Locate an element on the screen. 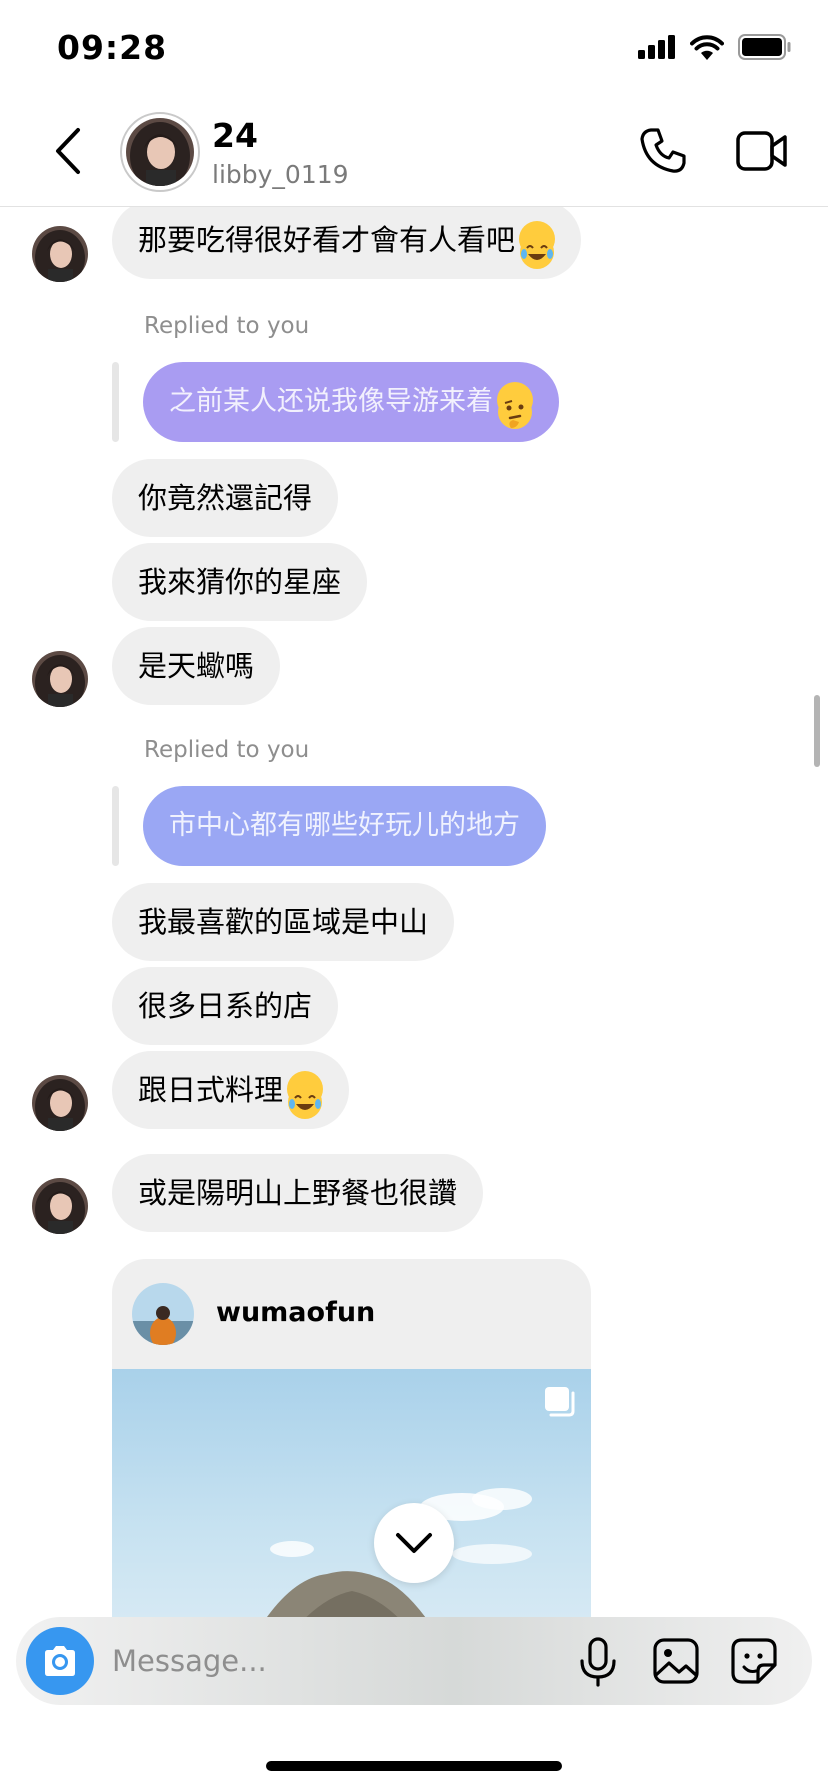 The height and width of the screenshot is (1792, 828). message-text: 或是陽明山上野餐也很讚 is located at coordinates (298, 1193).